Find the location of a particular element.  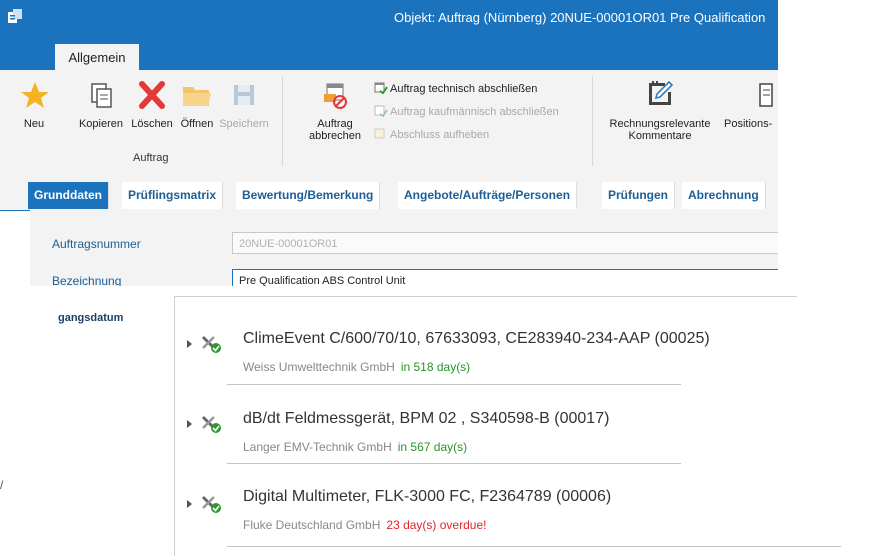

device-maker: Weiss Umwelttechnik GmbH is located at coordinates (319, 367).